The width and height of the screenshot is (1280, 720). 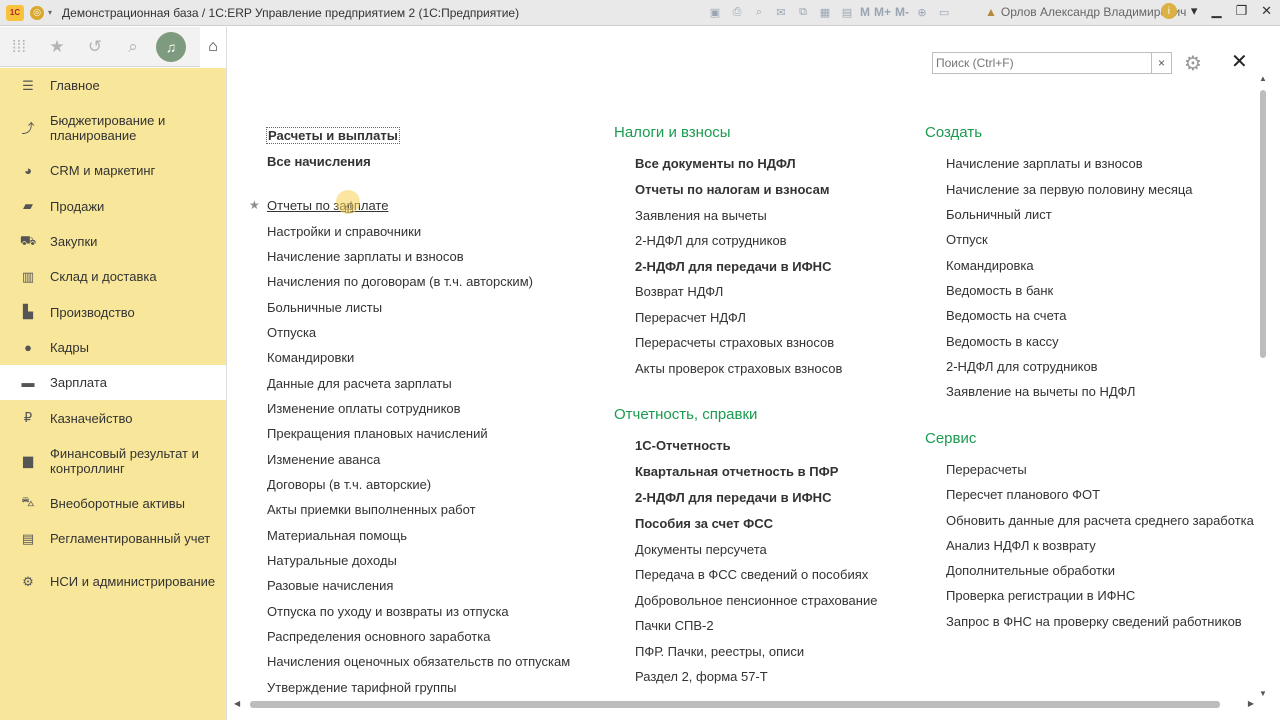 I want to click on list-item: Проверка регистрации в ИФНС, so click(x=1040, y=595).